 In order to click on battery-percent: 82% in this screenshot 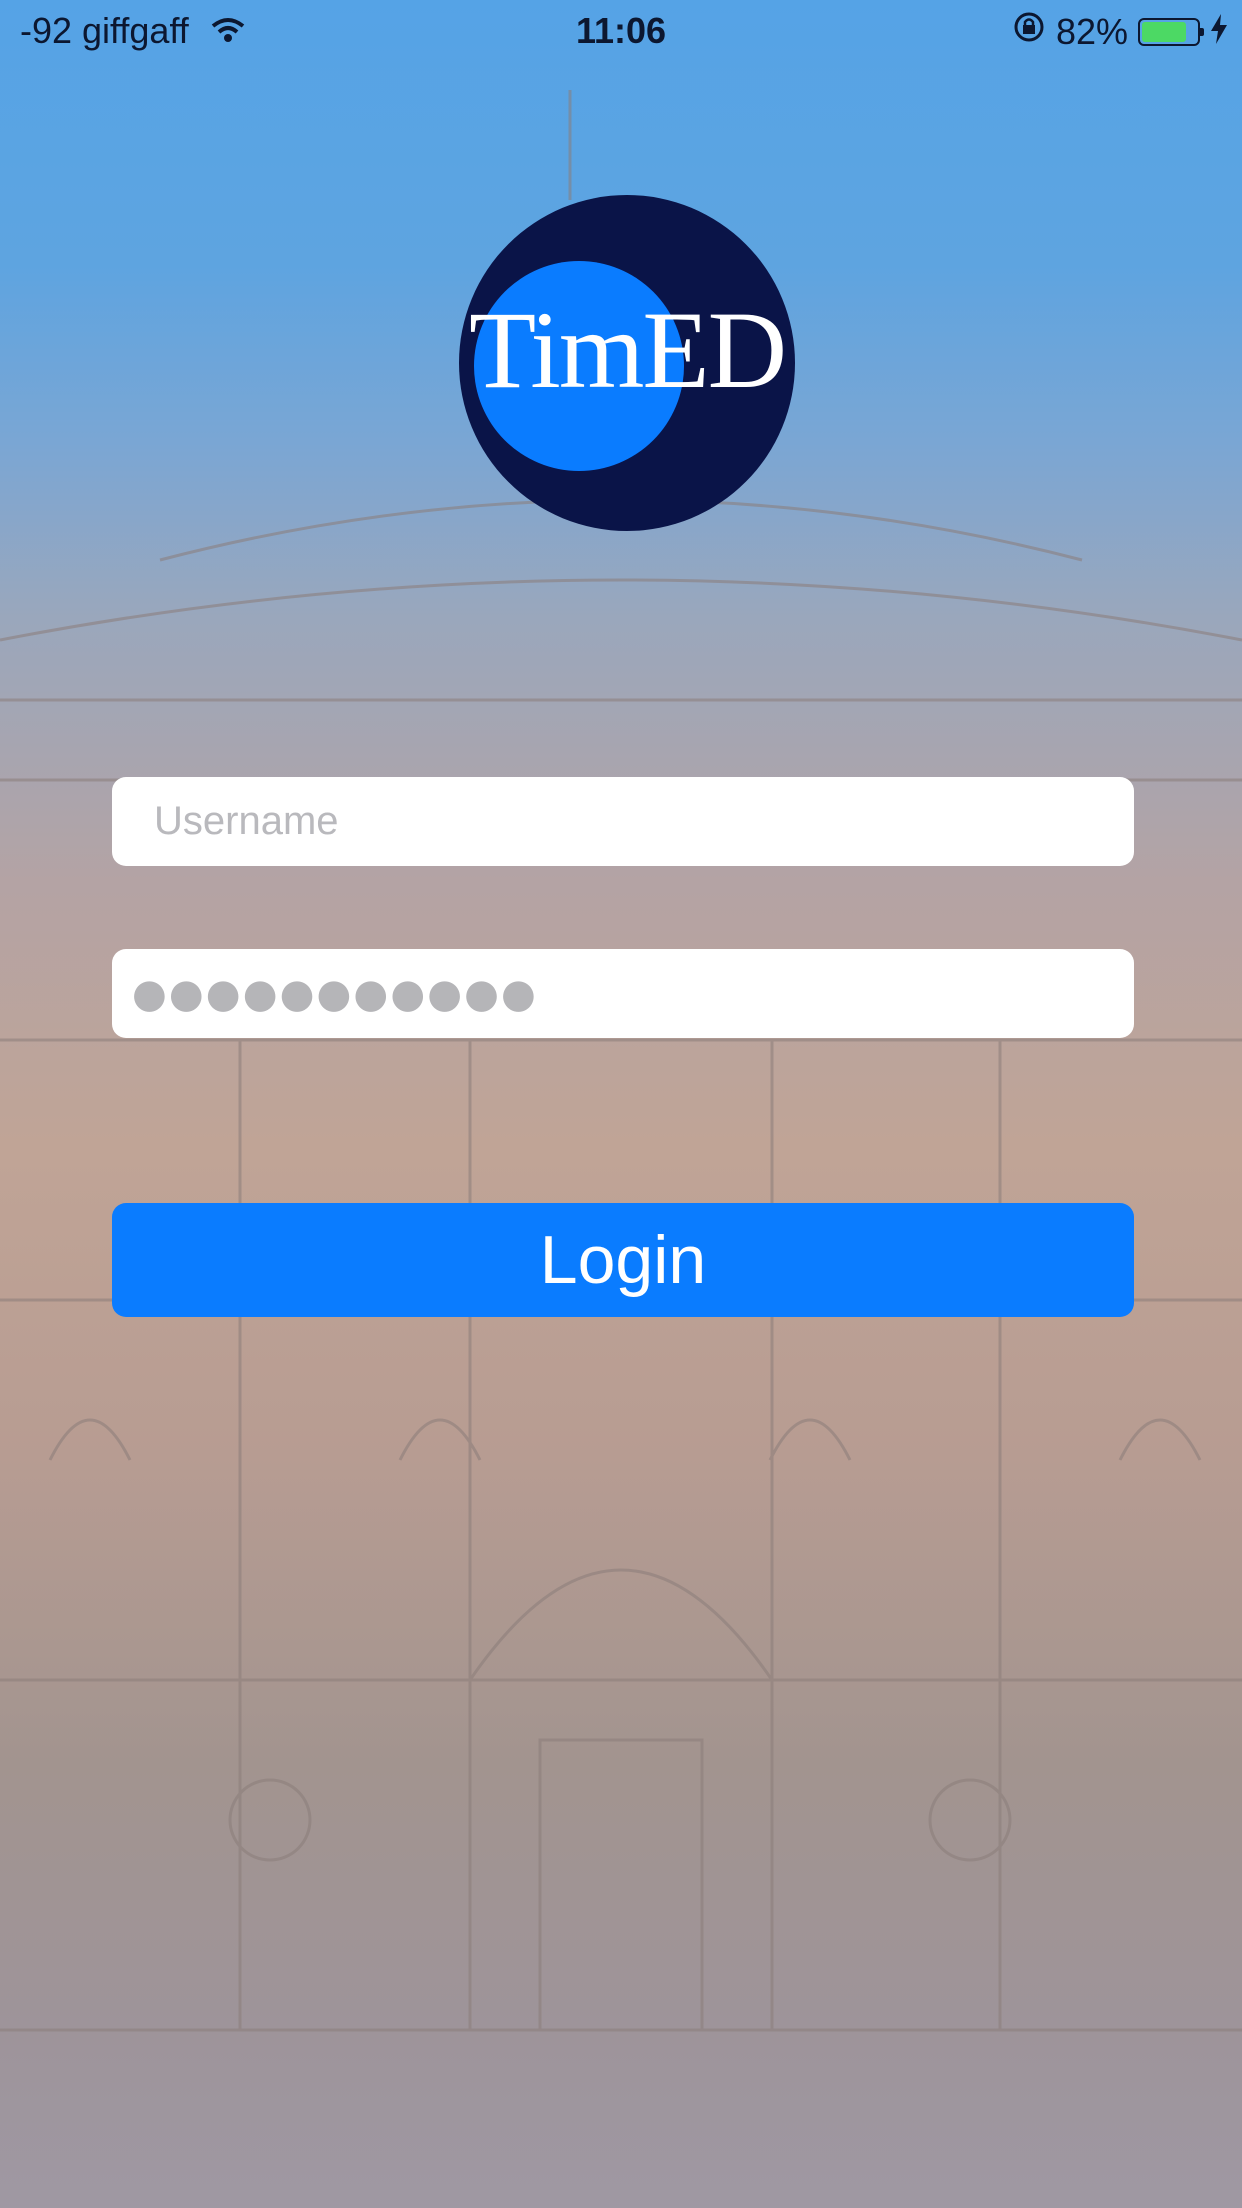, I will do `click(1091, 31)`.